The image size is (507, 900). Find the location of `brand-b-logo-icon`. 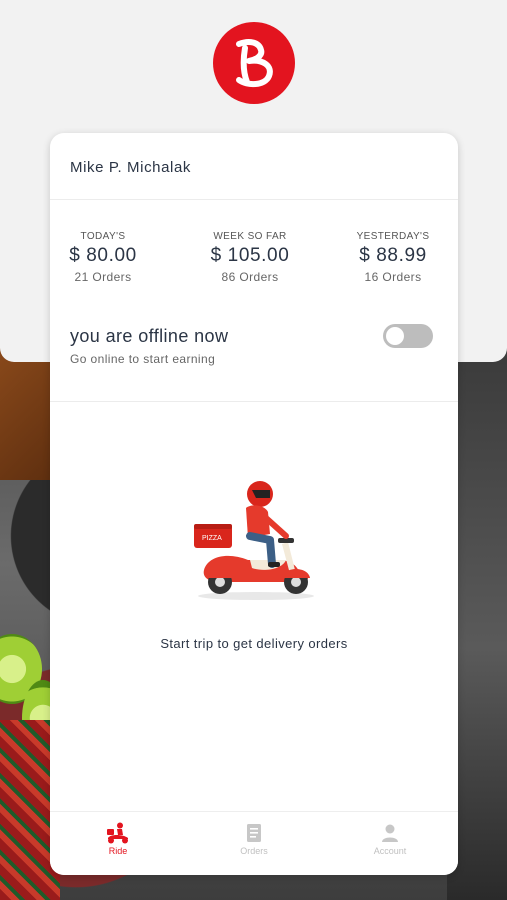

brand-b-logo-icon is located at coordinates (254, 63).